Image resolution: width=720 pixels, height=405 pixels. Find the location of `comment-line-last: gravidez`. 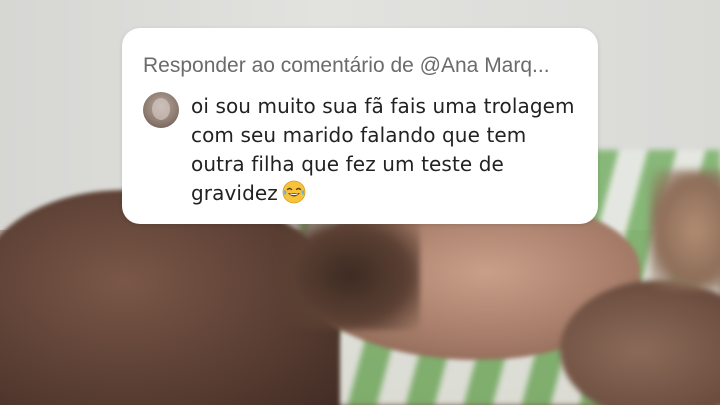

comment-line-last: gravidez is located at coordinates (388, 193).